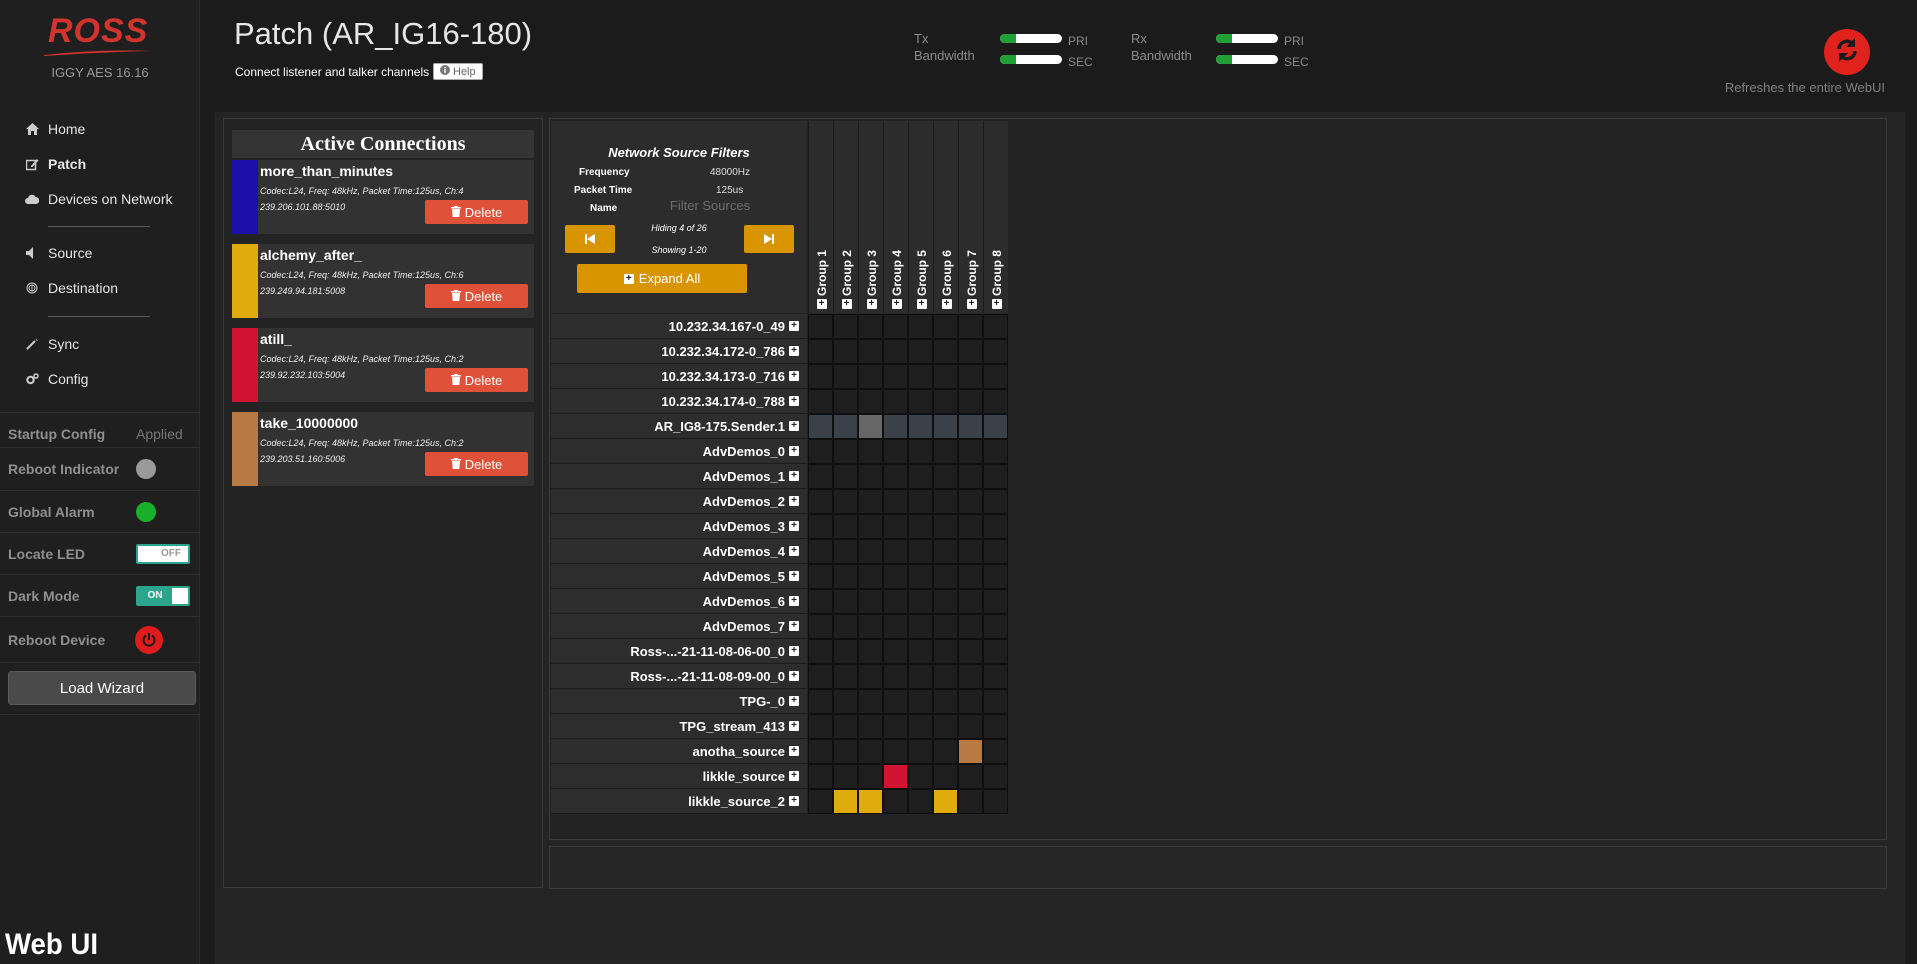  I want to click on source-row-label: AdvDemos_2 +, so click(679, 501).